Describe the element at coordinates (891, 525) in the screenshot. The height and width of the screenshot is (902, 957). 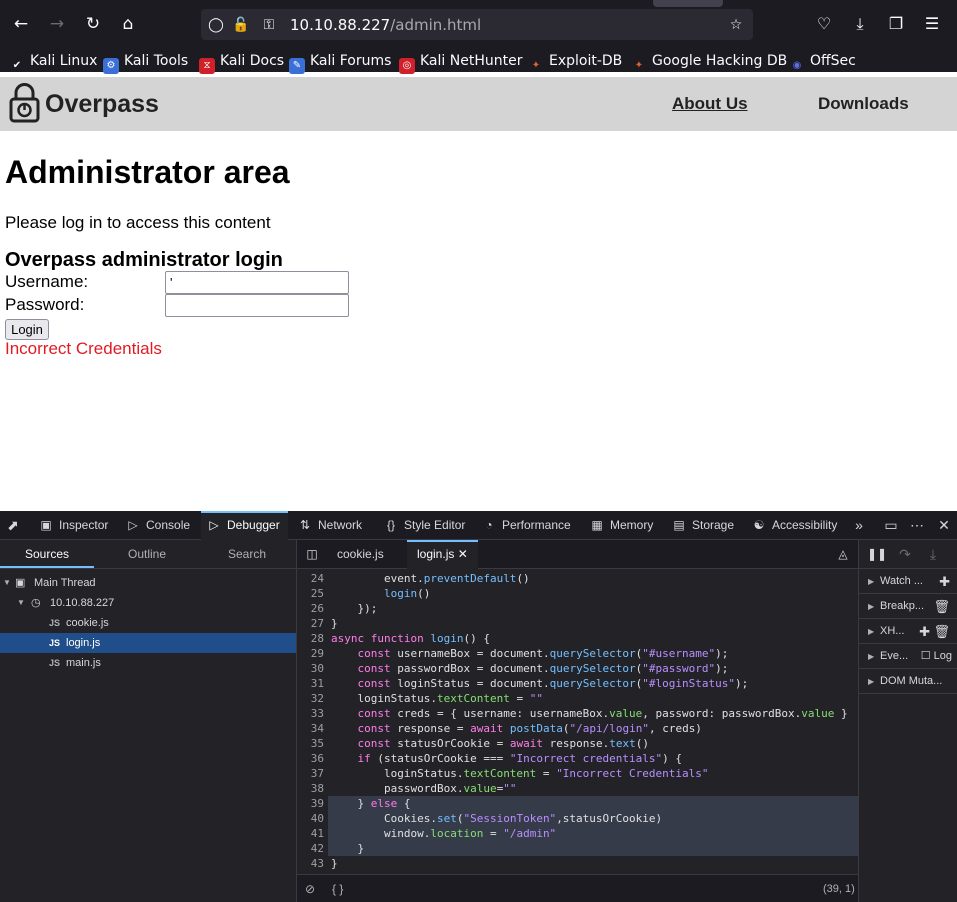
I see `responsive-design-icon: ▭` at that location.